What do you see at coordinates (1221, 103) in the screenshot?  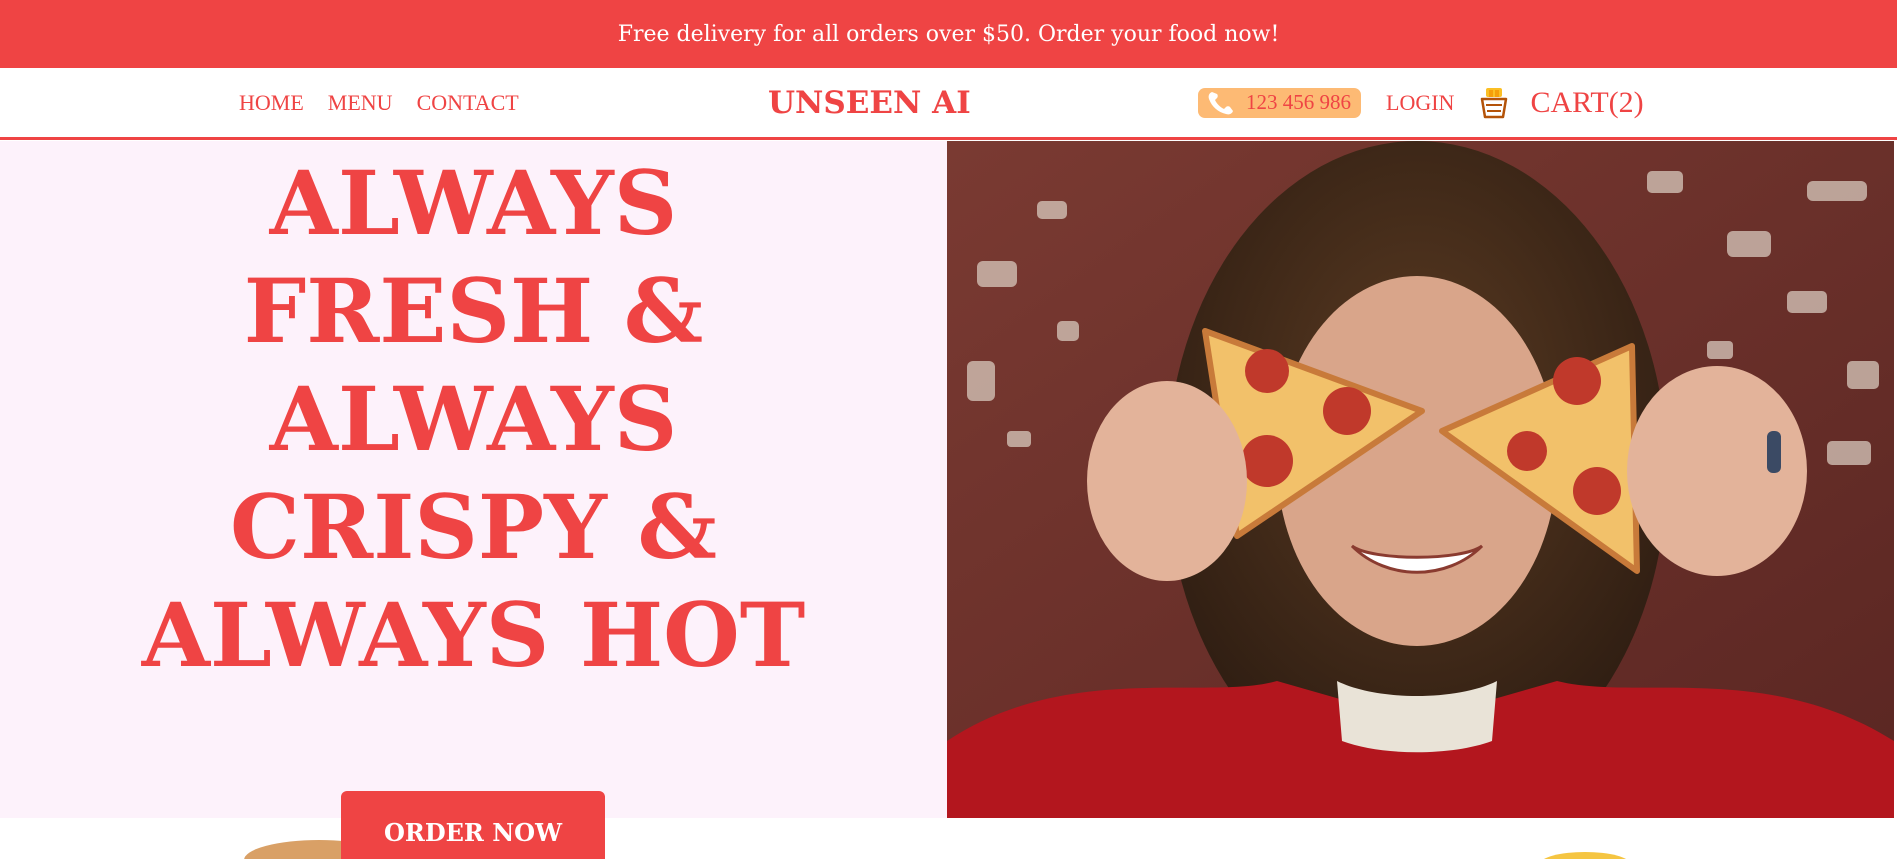 I see `phone-icon` at bounding box center [1221, 103].